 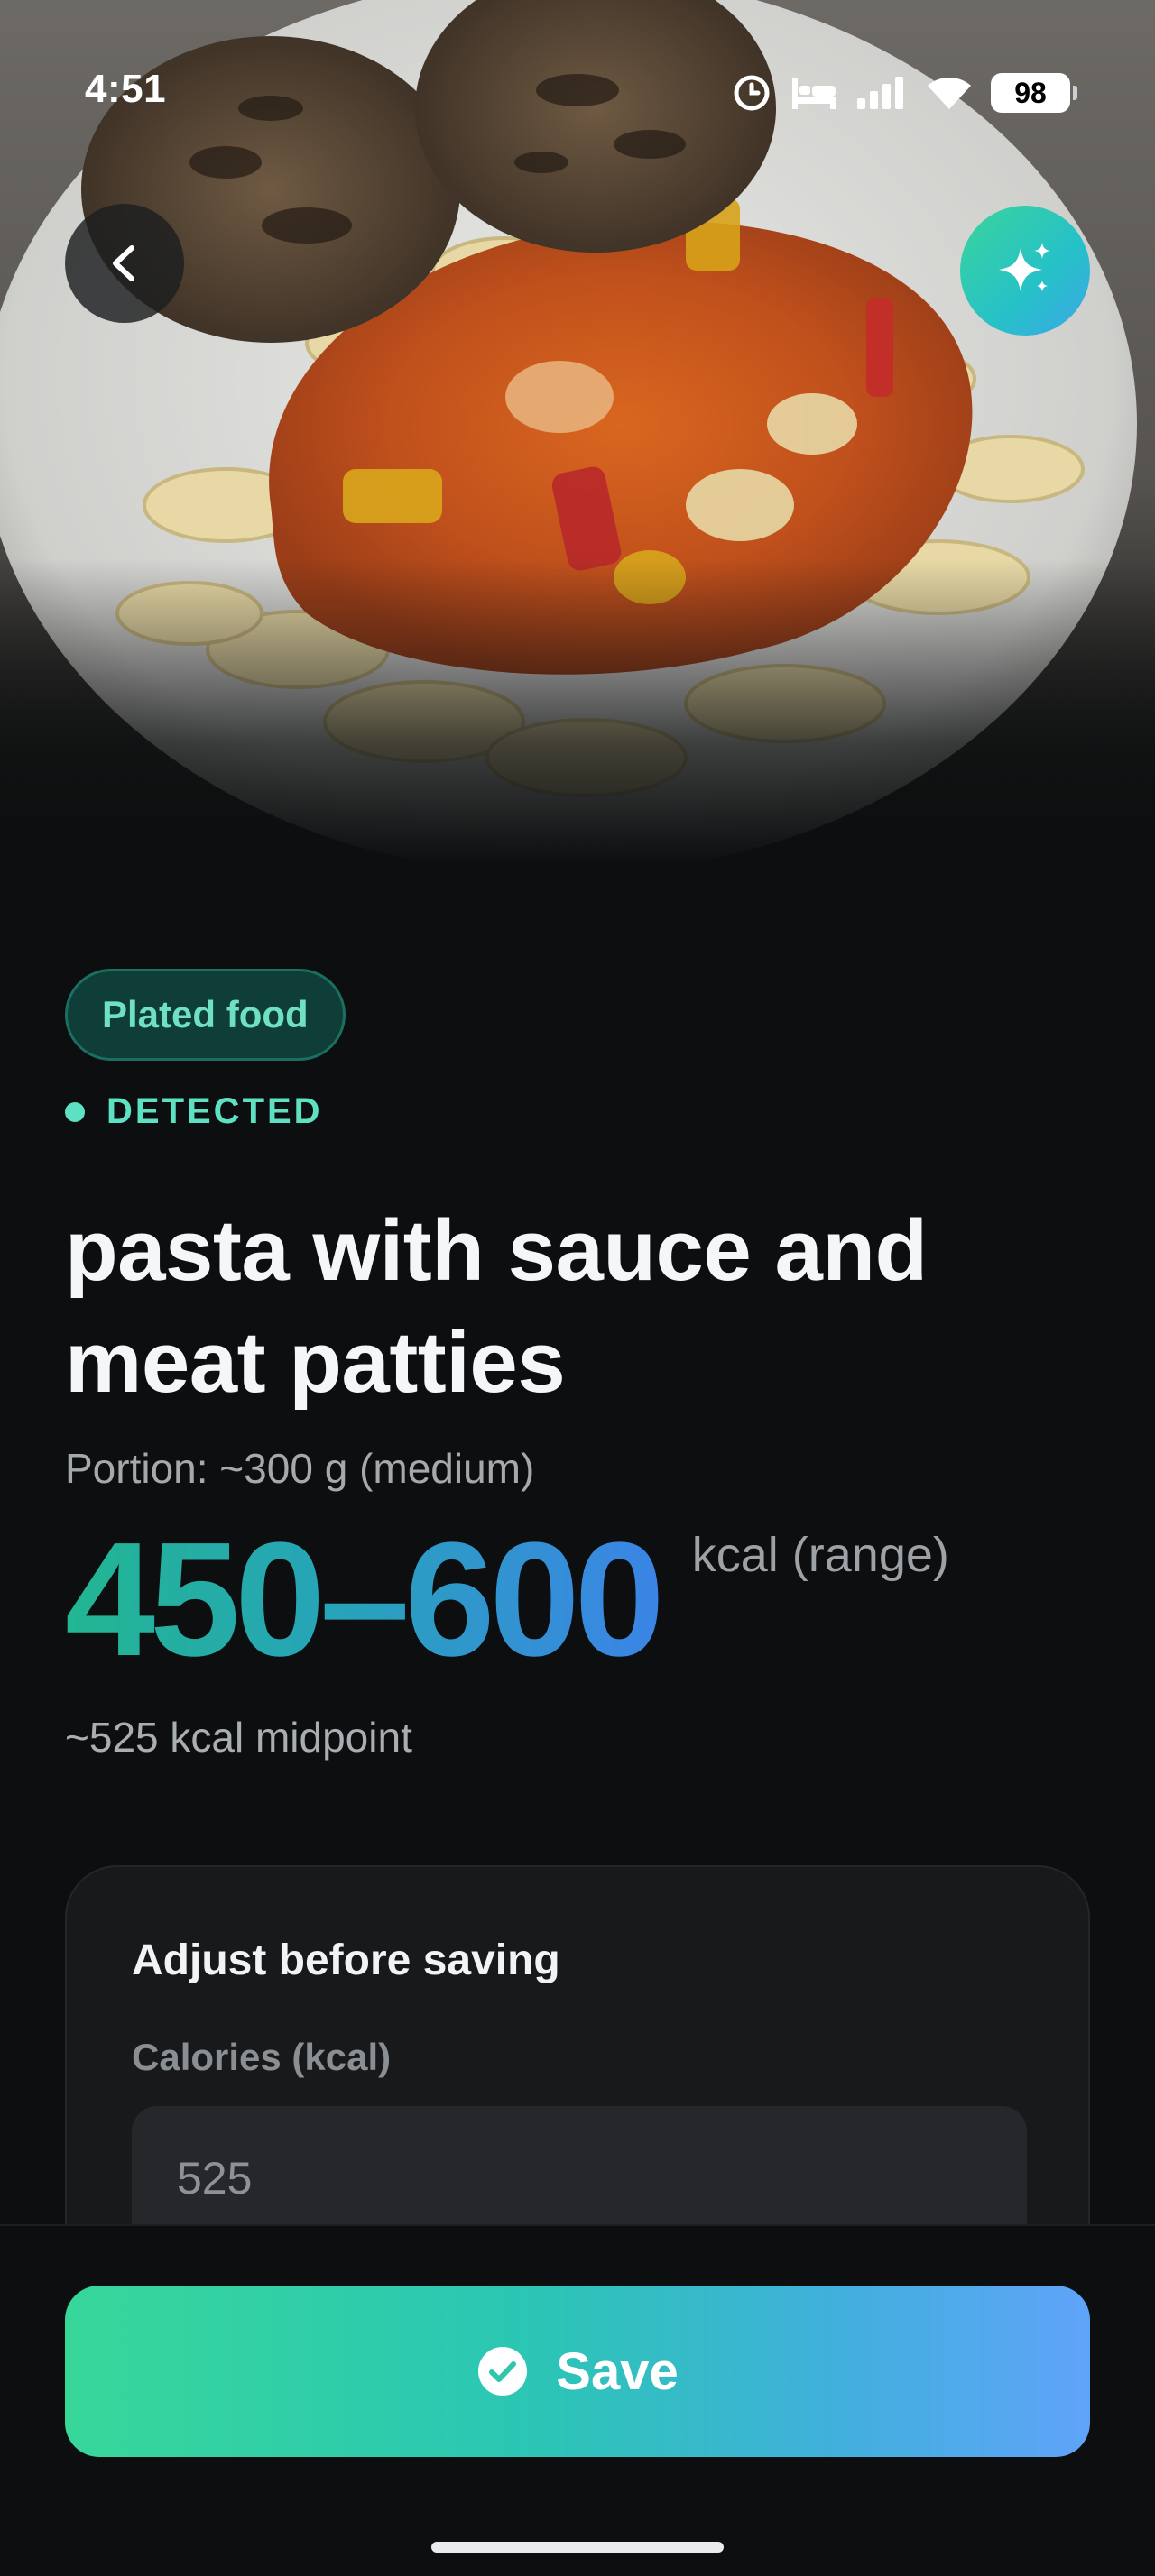 What do you see at coordinates (880, 93) in the screenshot?
I see `signal-icon` at bounding box center [880, 93].